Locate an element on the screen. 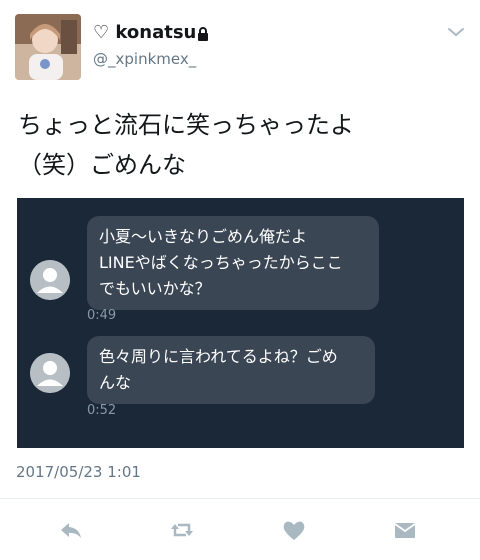  message-line: LINEやばくなっちゃったからここ is located at coordinates (221, 262).